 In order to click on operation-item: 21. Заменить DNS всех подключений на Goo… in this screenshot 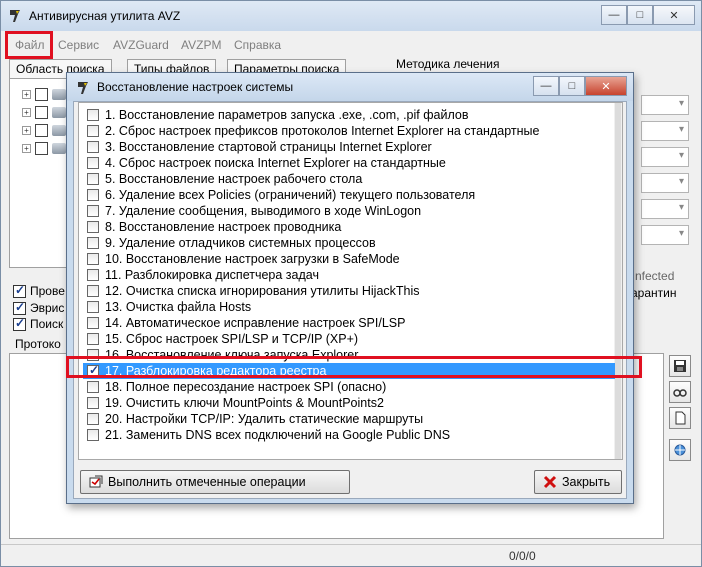, I will do `click(268, 435)`.